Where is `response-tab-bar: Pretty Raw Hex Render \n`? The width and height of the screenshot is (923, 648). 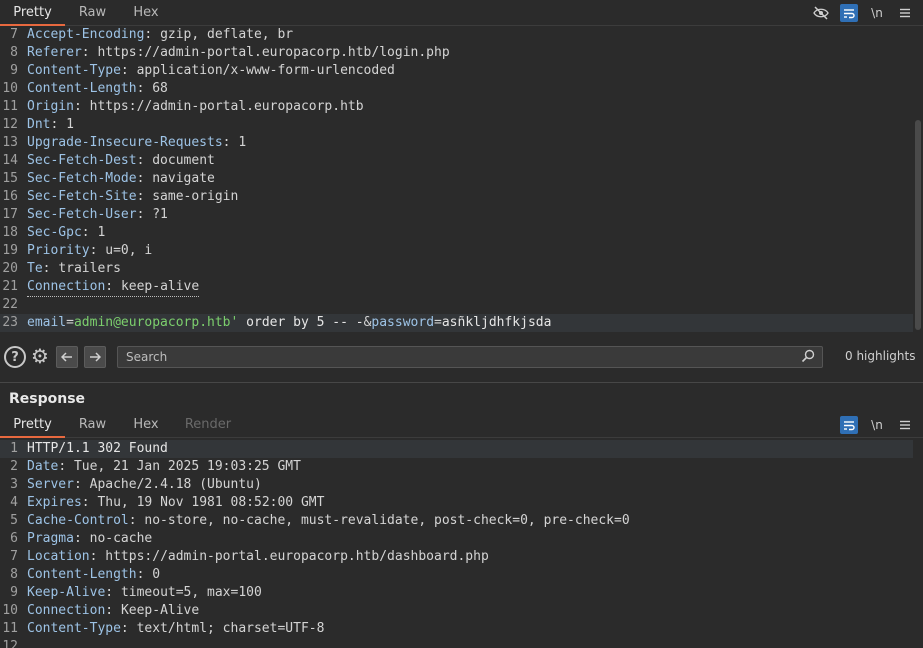 response-tab-bar: Pretty Raw Hex Render \n is located at coordinates (461, 425).